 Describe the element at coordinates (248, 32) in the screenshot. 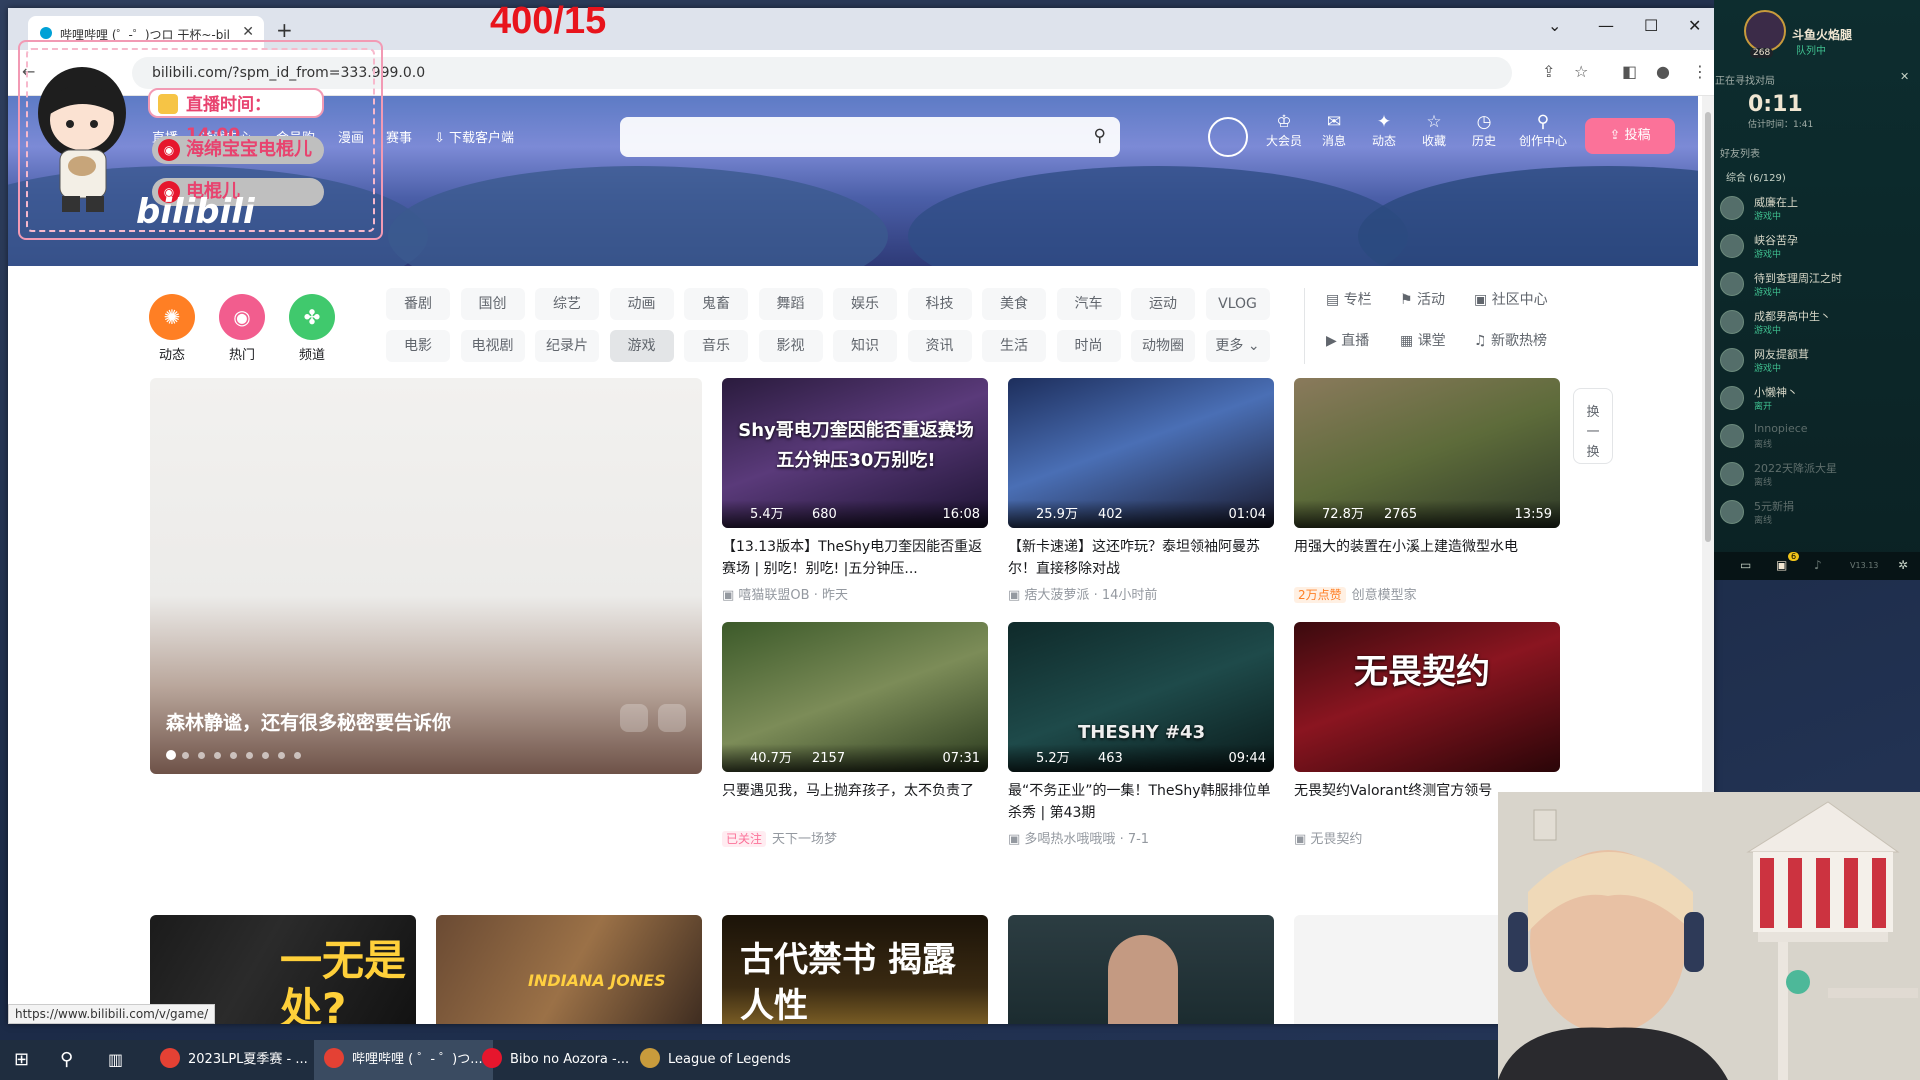

I see `close-tab-icon: ✕` at that location.